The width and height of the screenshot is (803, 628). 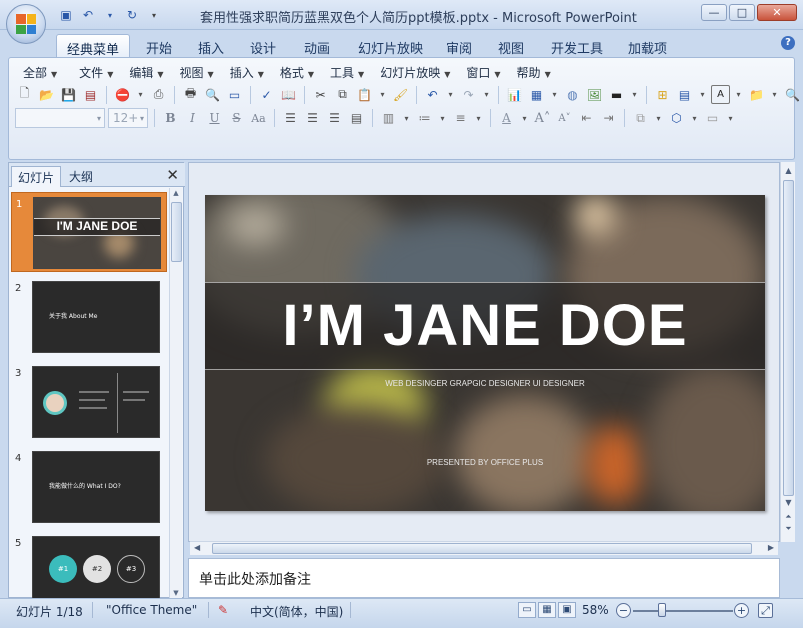 I want to click on new-icon: 🗋, so click(x=24, y=94).